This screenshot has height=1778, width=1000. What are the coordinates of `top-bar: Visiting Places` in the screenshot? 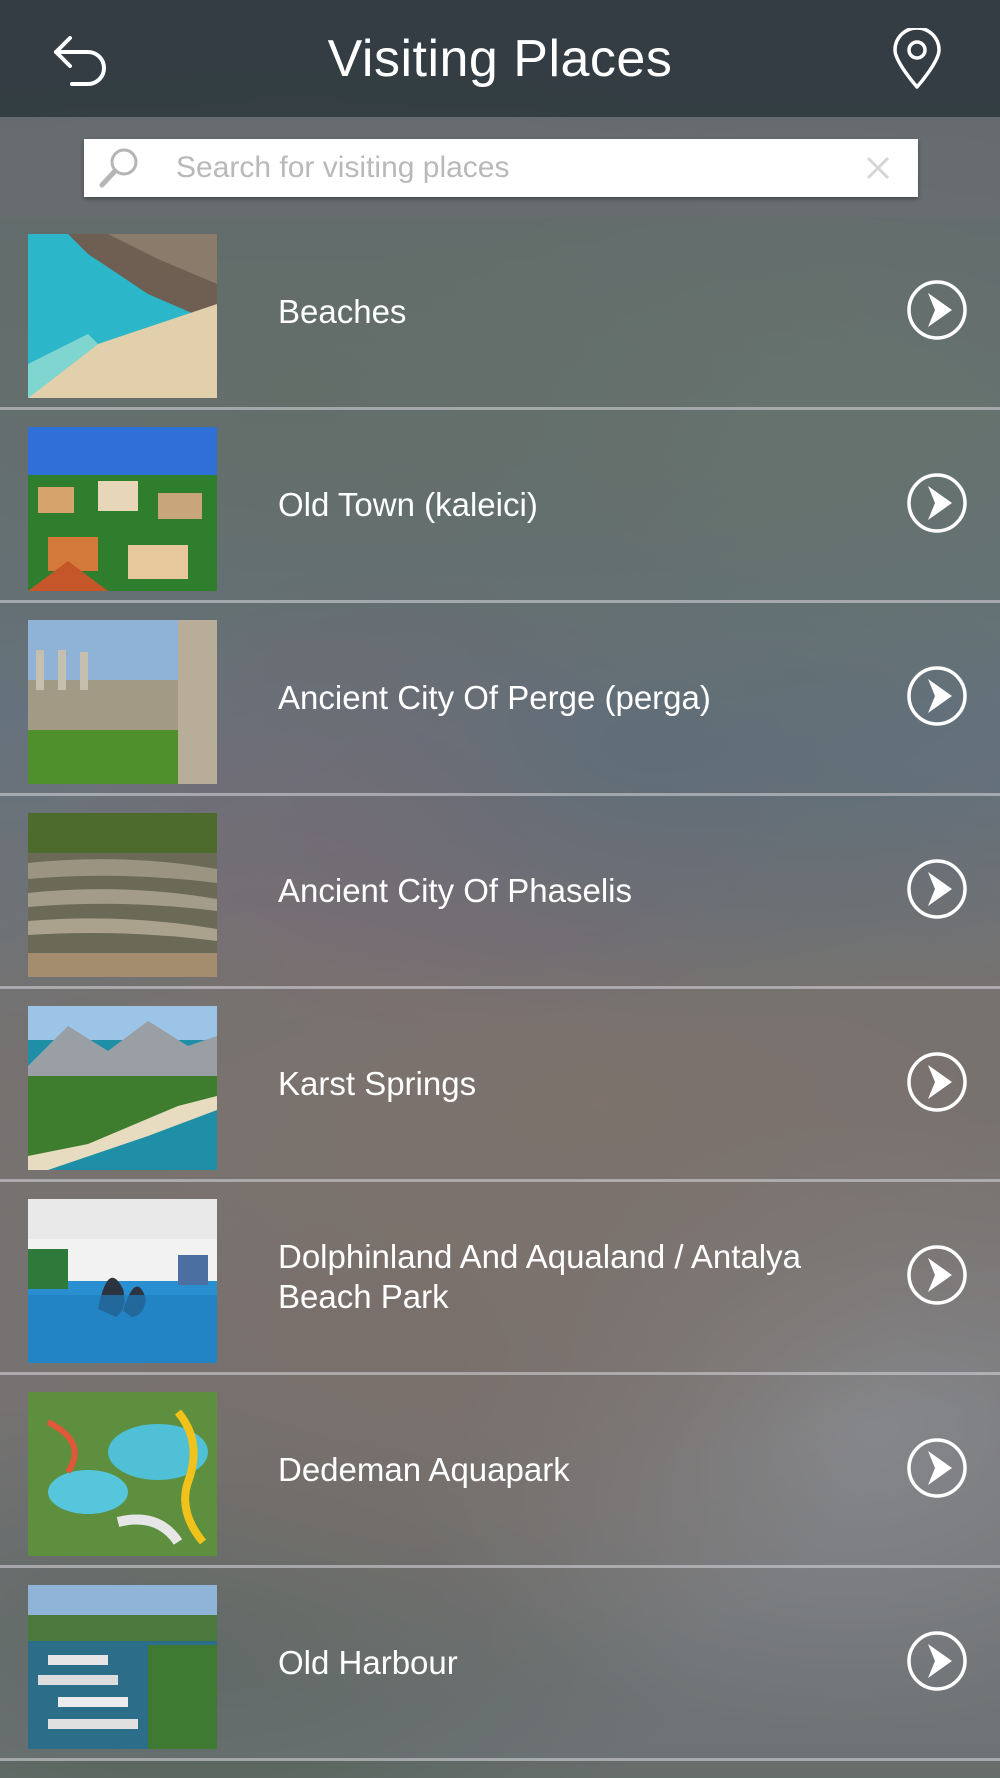 It's located at (500, 58).